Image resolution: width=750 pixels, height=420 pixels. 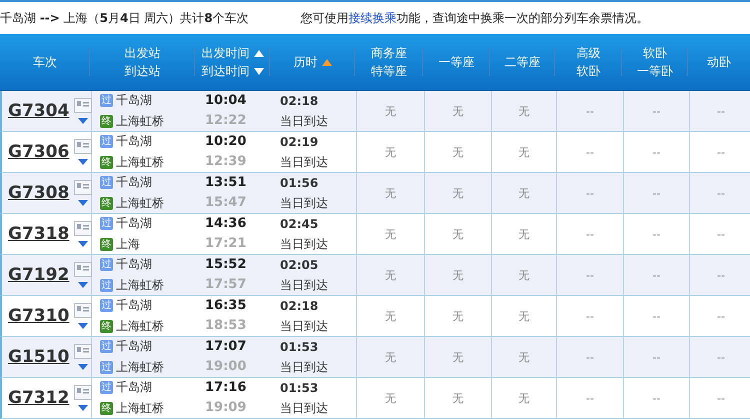 What do you see at coordinates (300, 224) in the screenshot?
I see `duration: 02:45` at bounding box center [300, 224].